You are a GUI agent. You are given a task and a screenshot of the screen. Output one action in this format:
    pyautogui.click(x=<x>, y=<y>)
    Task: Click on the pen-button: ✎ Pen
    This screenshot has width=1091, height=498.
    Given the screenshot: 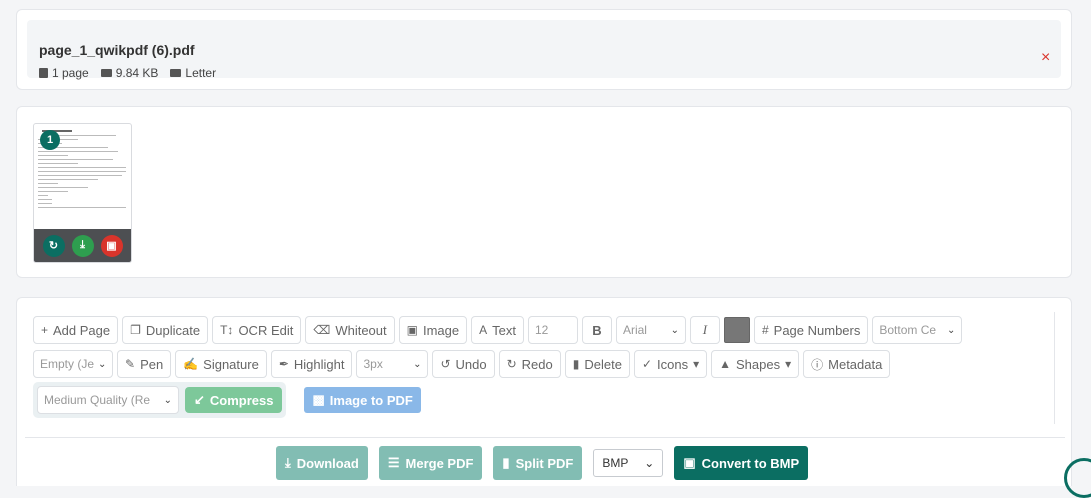 What is the action you would take?
    pyautogui.click(x=144, y=364)
    